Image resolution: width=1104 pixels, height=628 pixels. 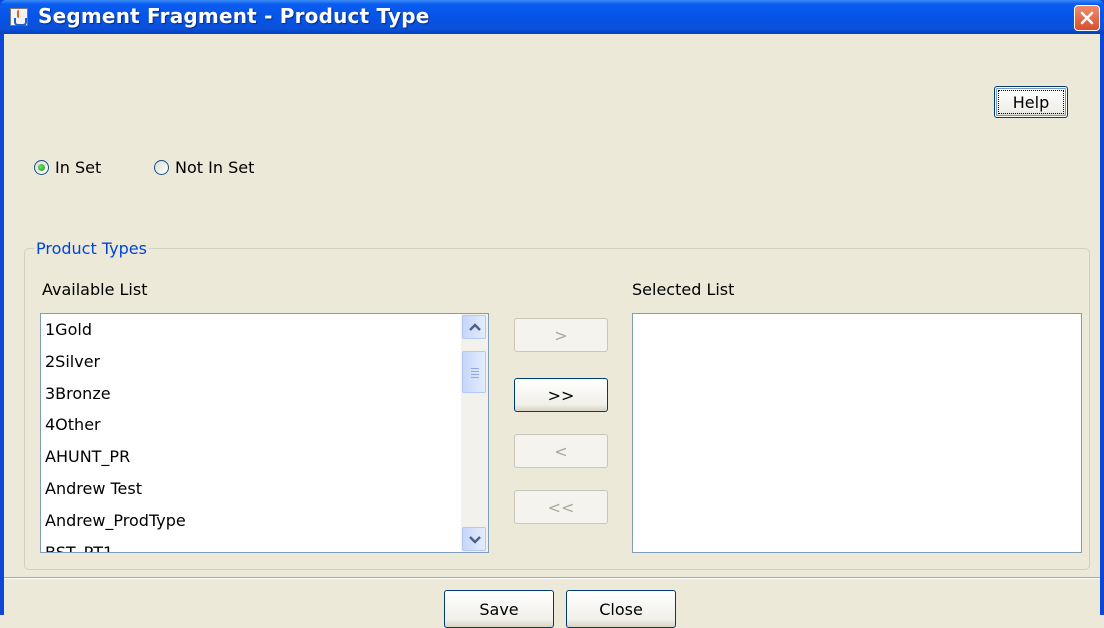 What do you see at coordinates (250, 489) in the screenshot?
I see `list-item: Andrew Test` at bounding box center [250, 489].